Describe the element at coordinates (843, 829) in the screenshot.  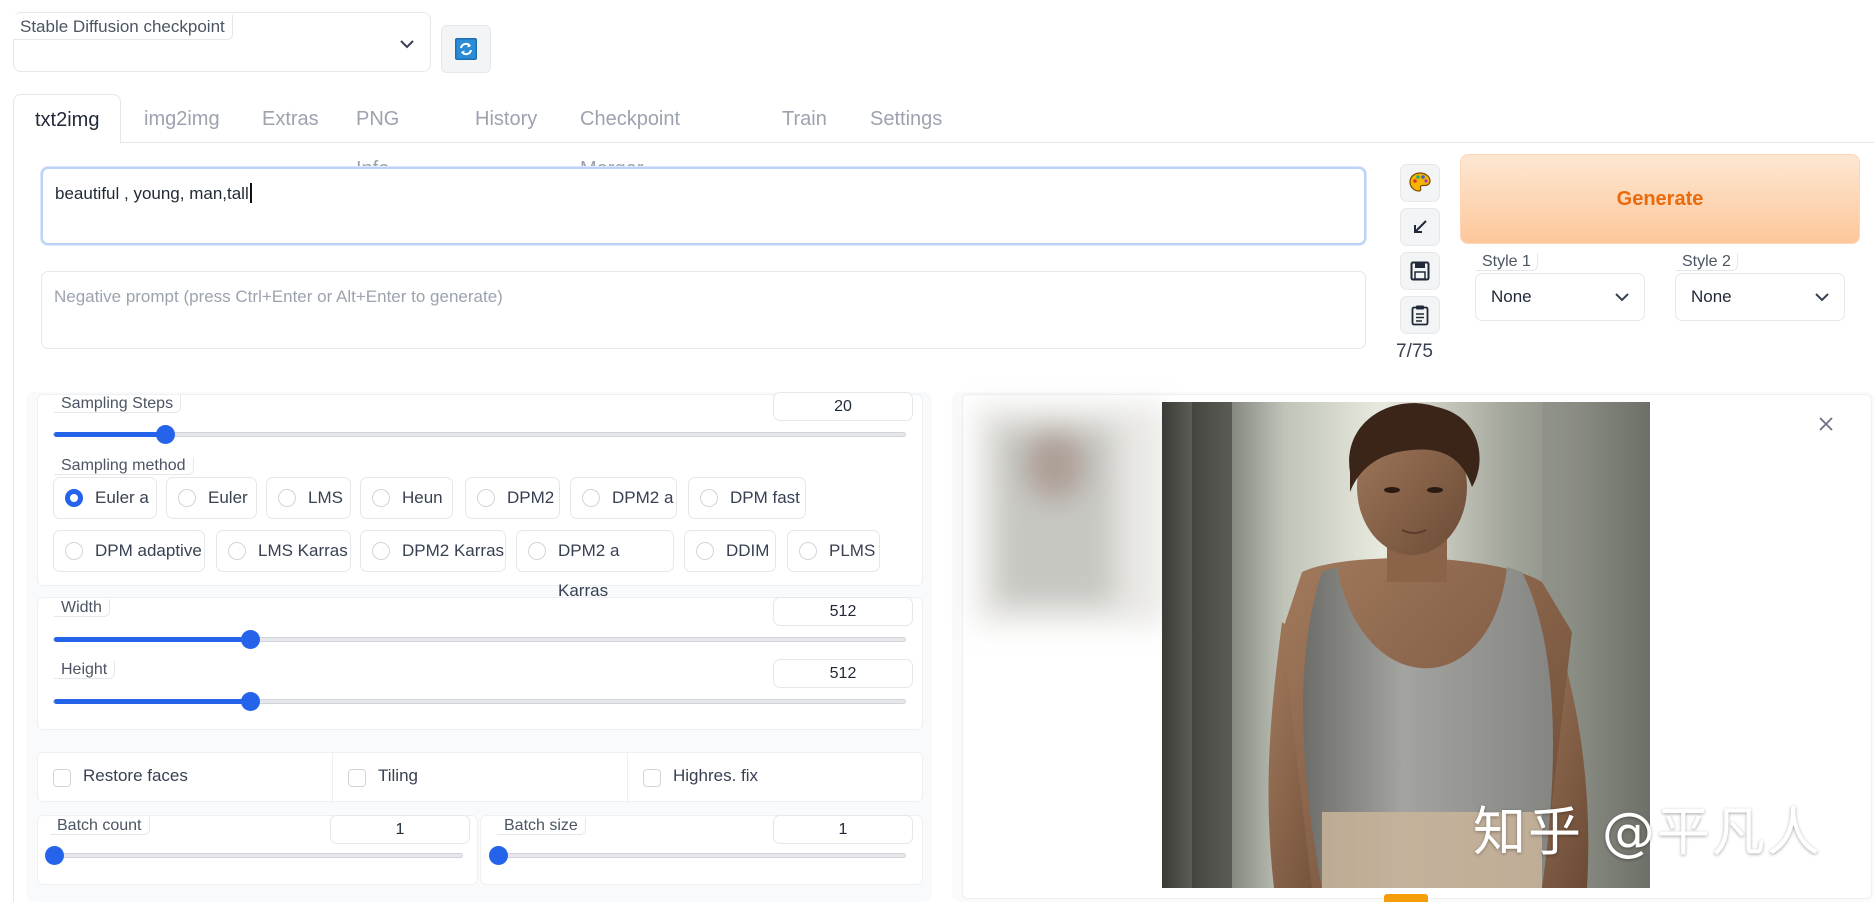
I see `batch-size-input: 1` at that location.